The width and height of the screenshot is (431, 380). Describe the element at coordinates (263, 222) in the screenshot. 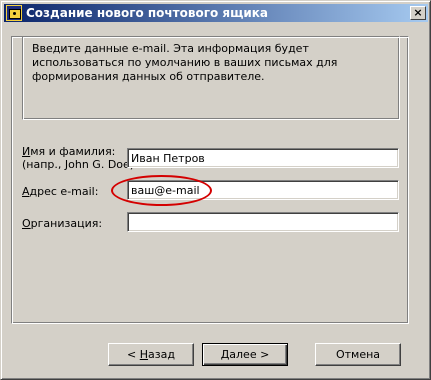

I see `organization-input` at that location.